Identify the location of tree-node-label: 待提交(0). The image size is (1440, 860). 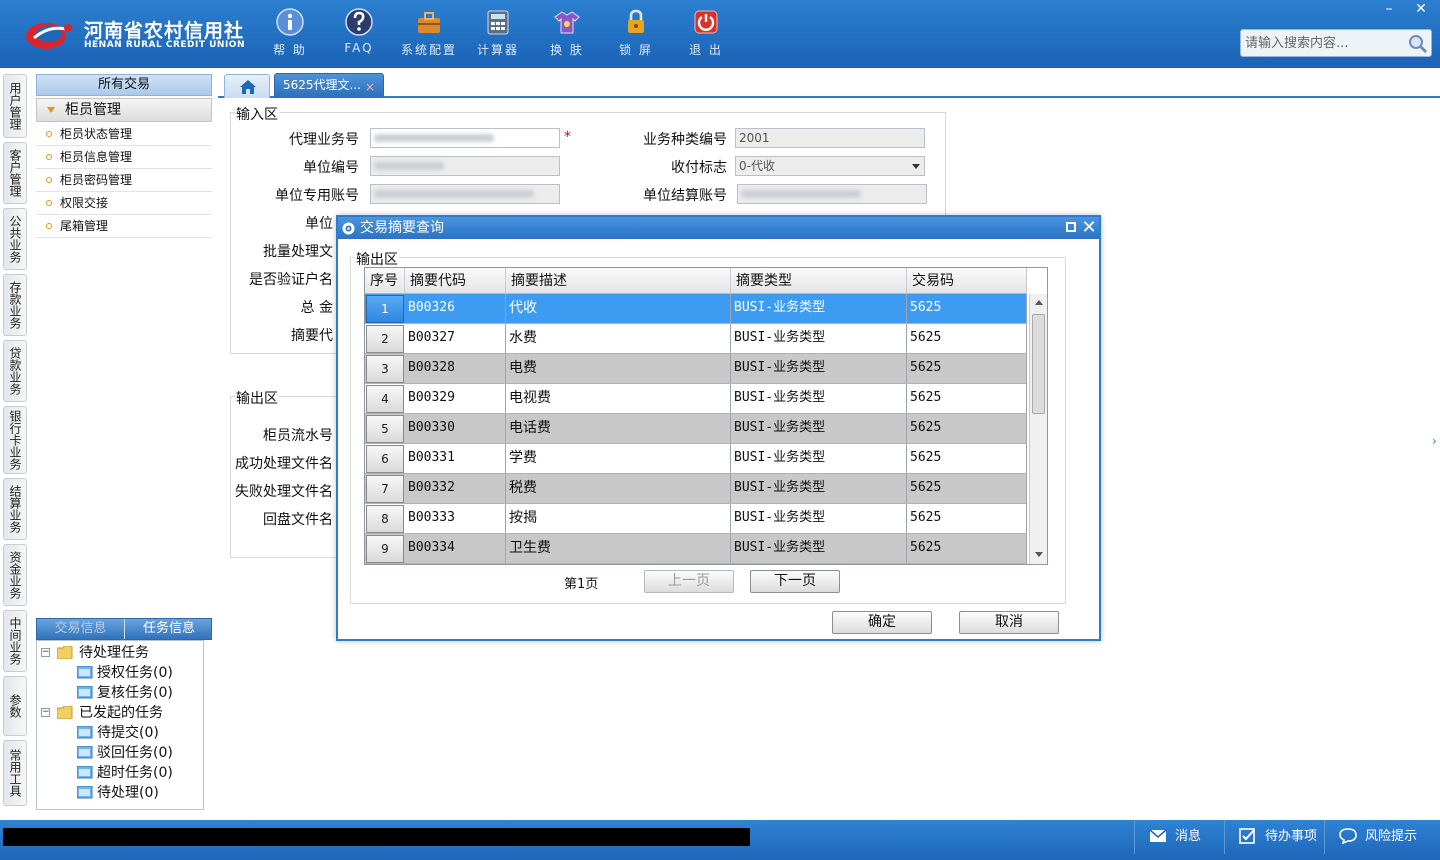
(128, 733).